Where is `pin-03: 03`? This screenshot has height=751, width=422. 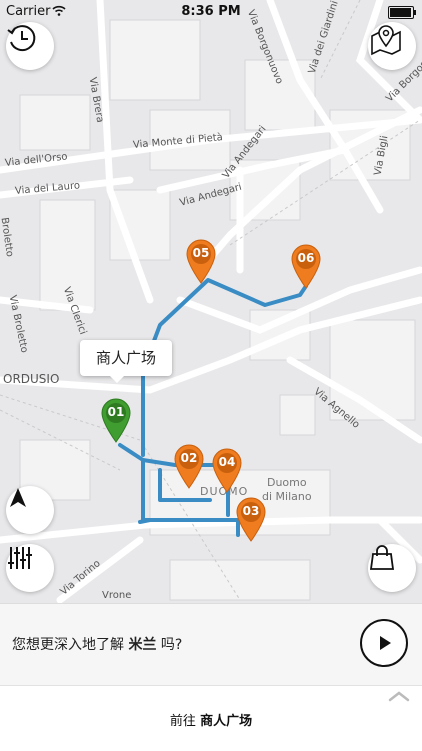 pin-03: 03 is located at coordinates (251, 519).